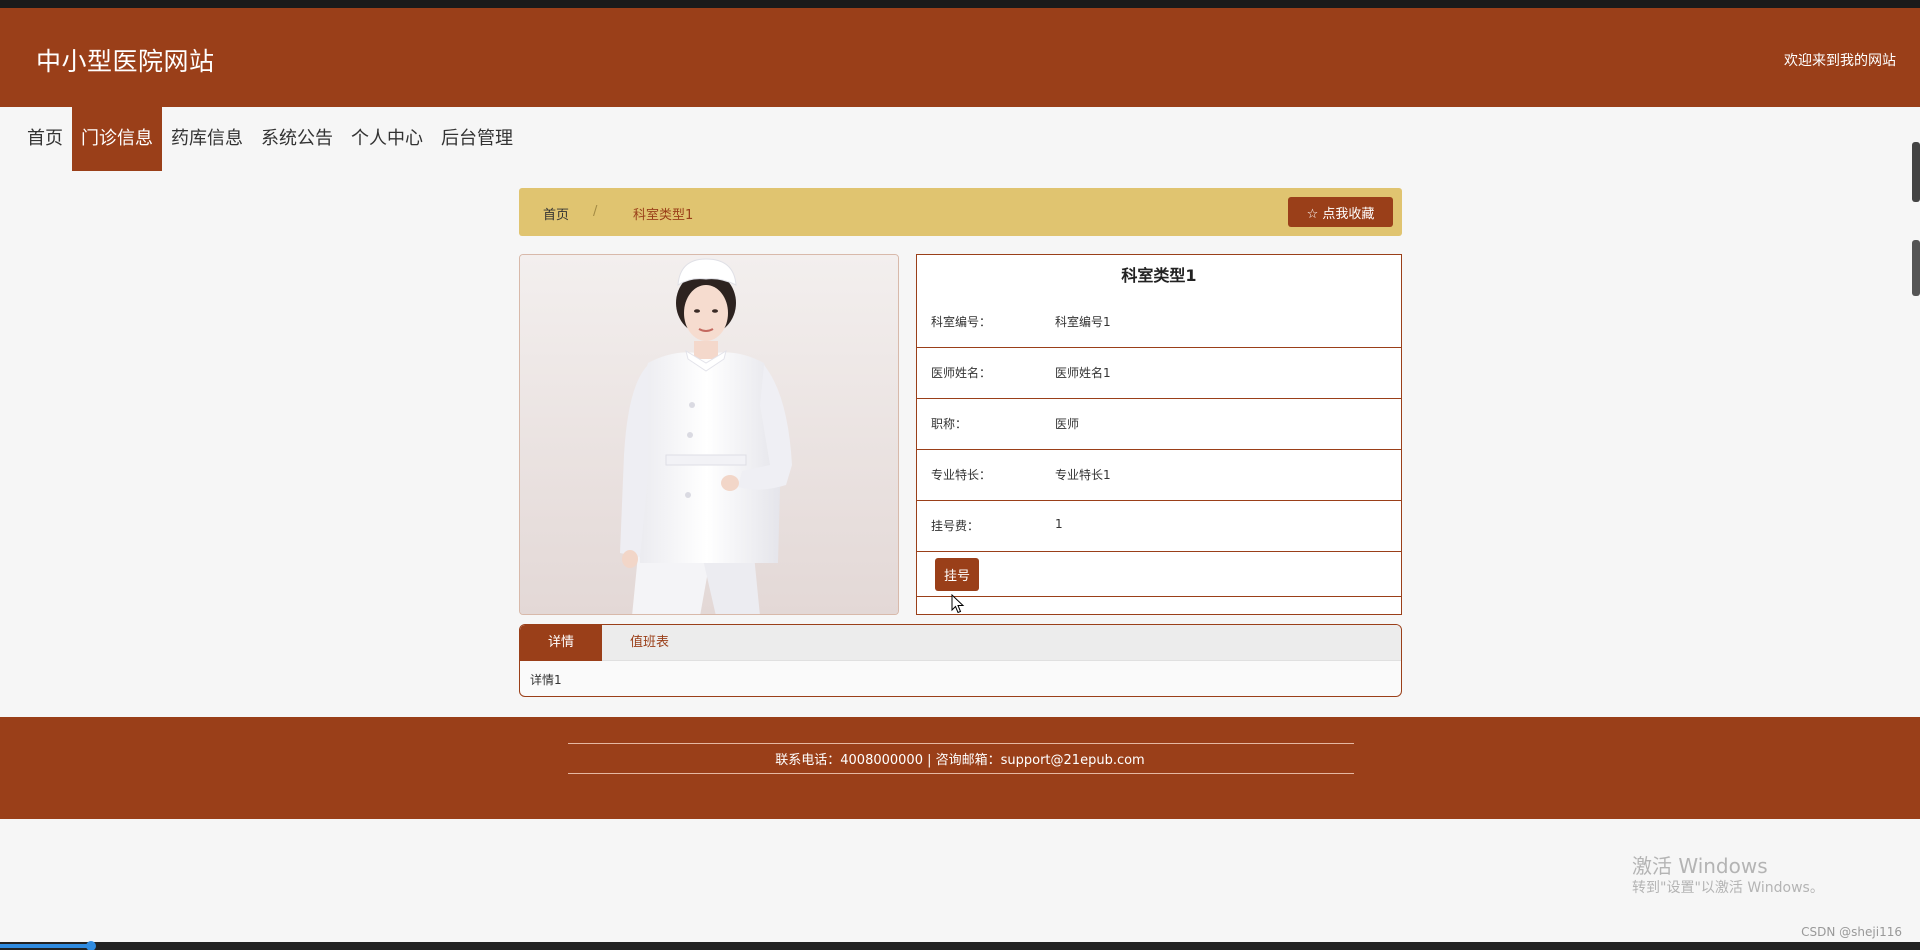 The width and height of the screenshot is (1920, 950). Describe the element at coordinates (949, 424) in the screenshot. I see `info-label: 职称：` at that location.